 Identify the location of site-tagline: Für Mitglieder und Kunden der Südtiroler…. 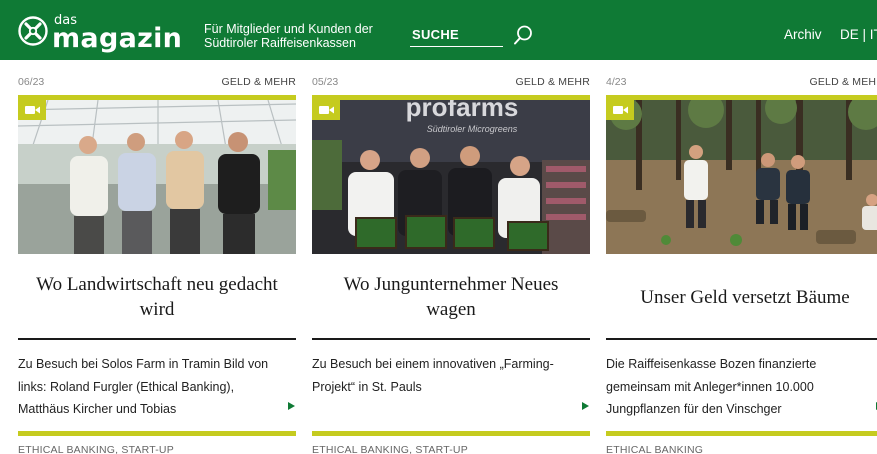
(304, 36).